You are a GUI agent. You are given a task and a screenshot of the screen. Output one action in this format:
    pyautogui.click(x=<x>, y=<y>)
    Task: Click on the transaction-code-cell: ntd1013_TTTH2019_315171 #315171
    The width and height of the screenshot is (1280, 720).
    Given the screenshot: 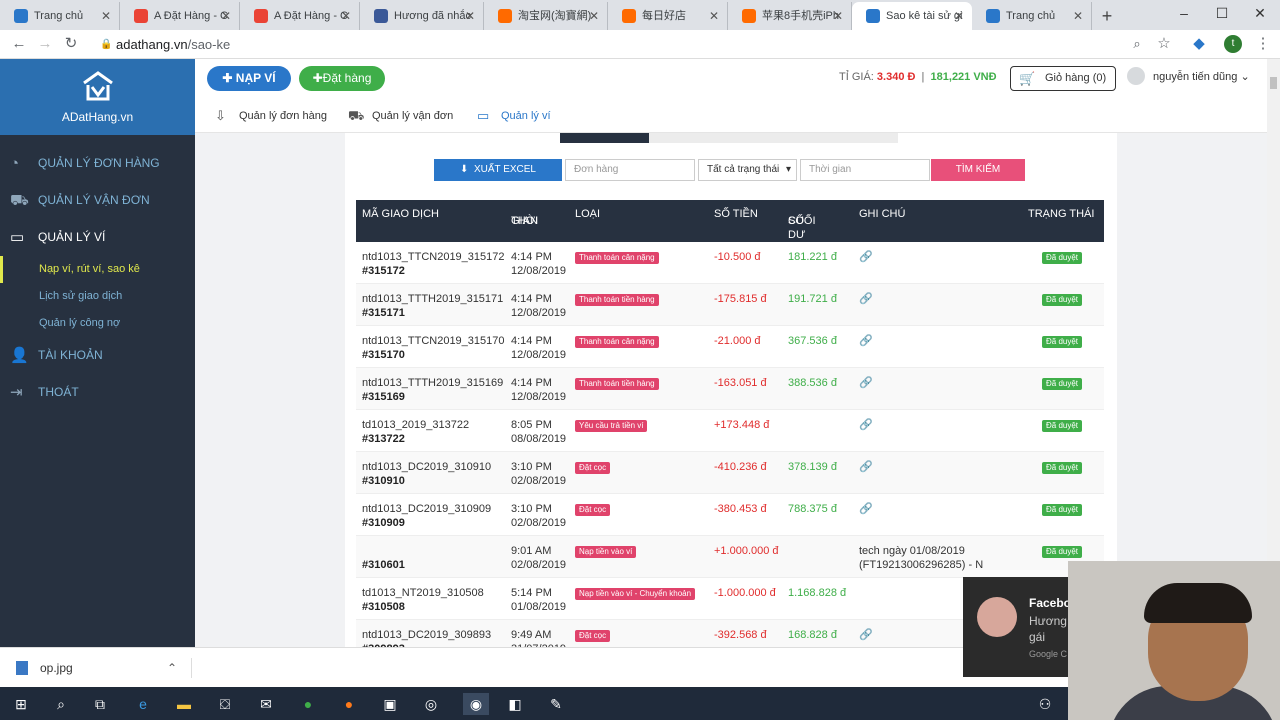 What is the action you would take?
    pyautogui.click(x=432, y=306)
    